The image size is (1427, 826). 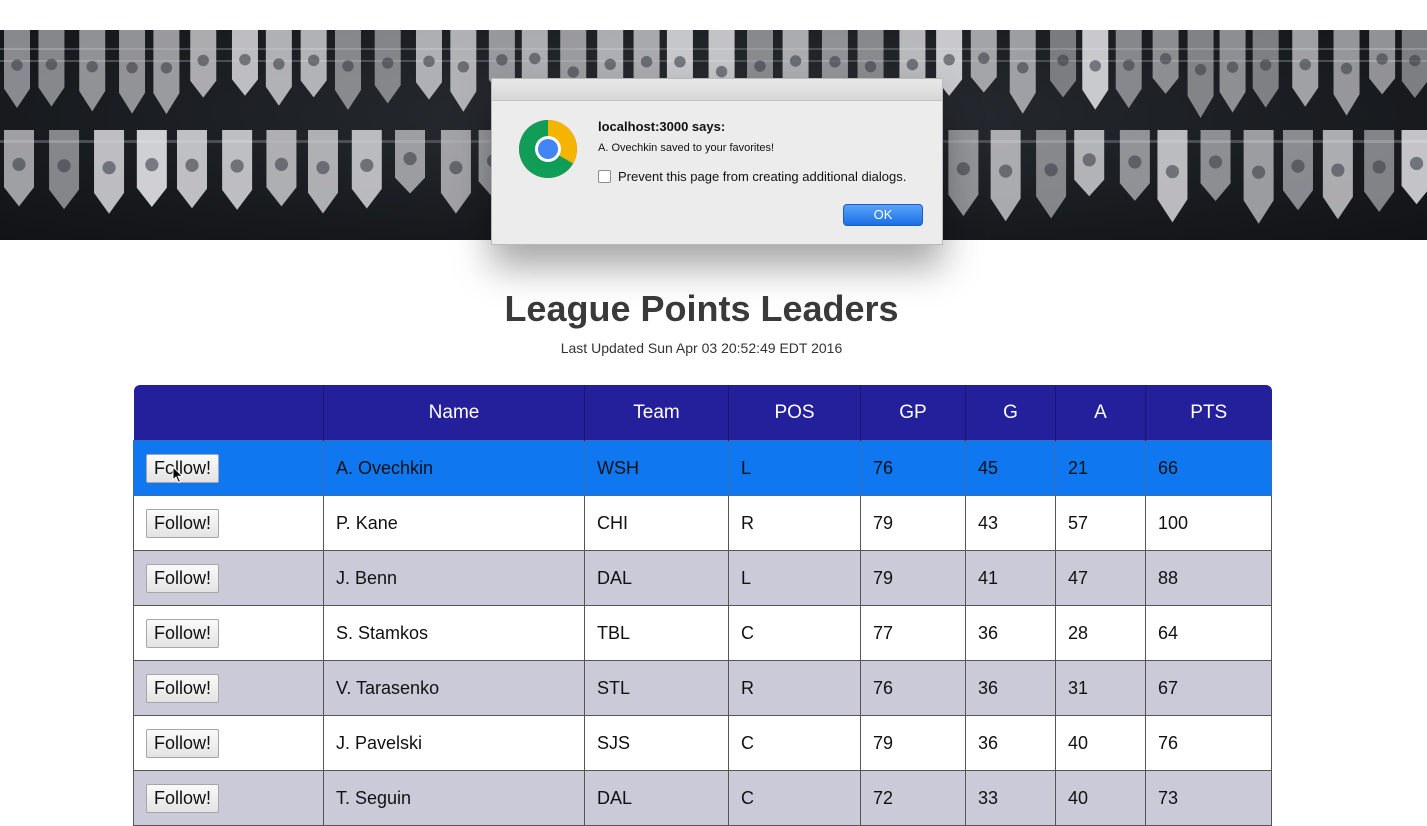 I want to click on mouse-cursor-icon, so click(x=178, y=475).